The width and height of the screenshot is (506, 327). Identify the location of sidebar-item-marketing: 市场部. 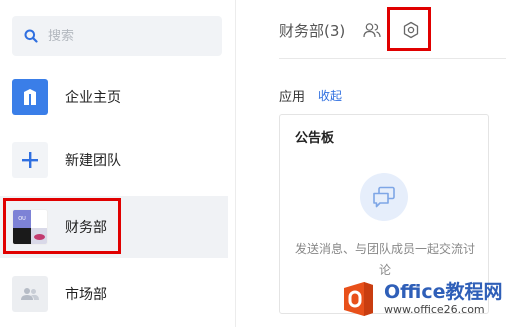
(114, 294).